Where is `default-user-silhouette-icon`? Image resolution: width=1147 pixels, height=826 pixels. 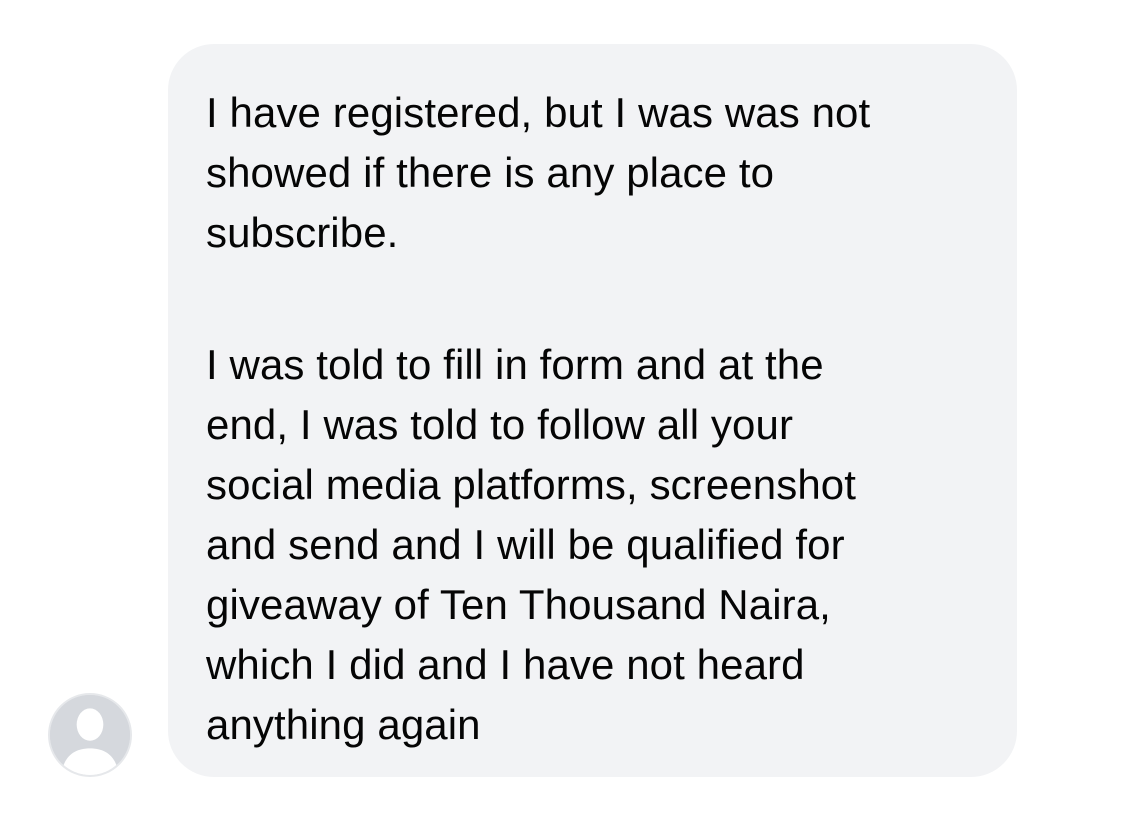 default-user-silhouette-icon is located at coordinates (90, 735).